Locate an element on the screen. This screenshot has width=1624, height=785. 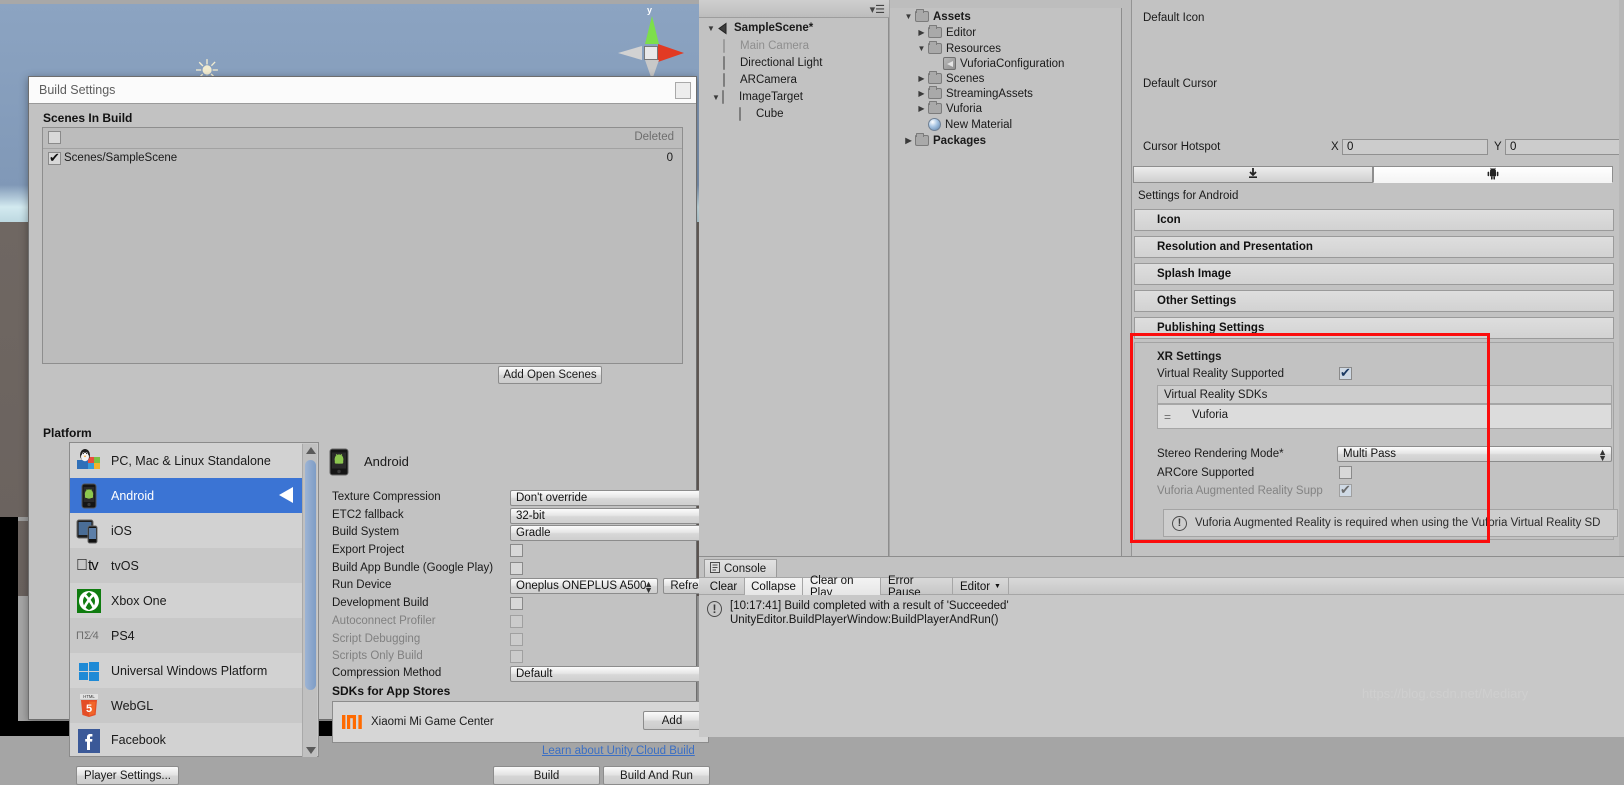
drag-handle-icon: = is located at coordinates (1167, 417).